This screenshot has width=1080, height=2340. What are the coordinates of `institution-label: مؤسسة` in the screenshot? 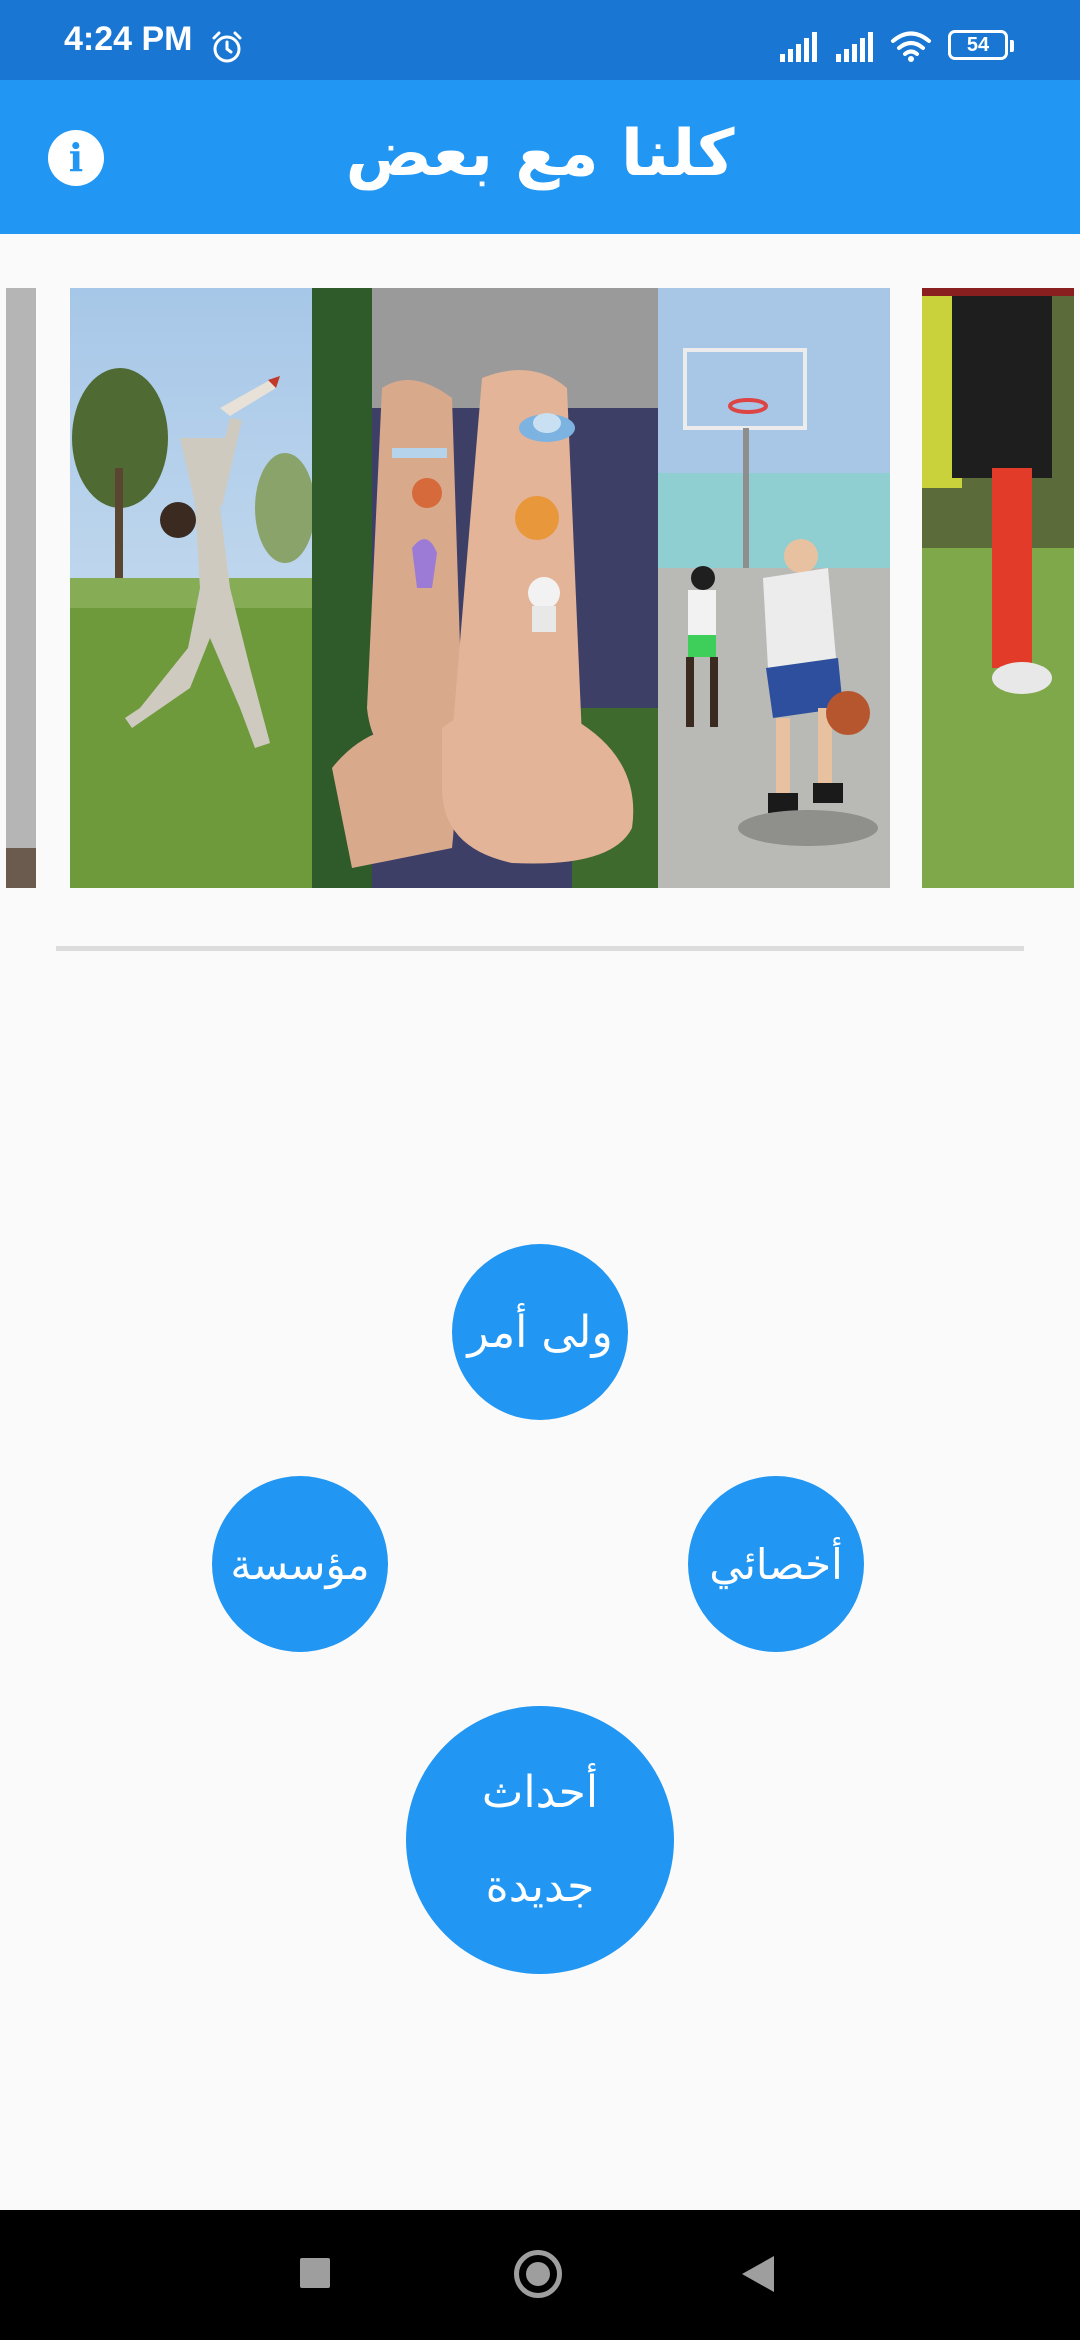 It's located at (300, 1564).